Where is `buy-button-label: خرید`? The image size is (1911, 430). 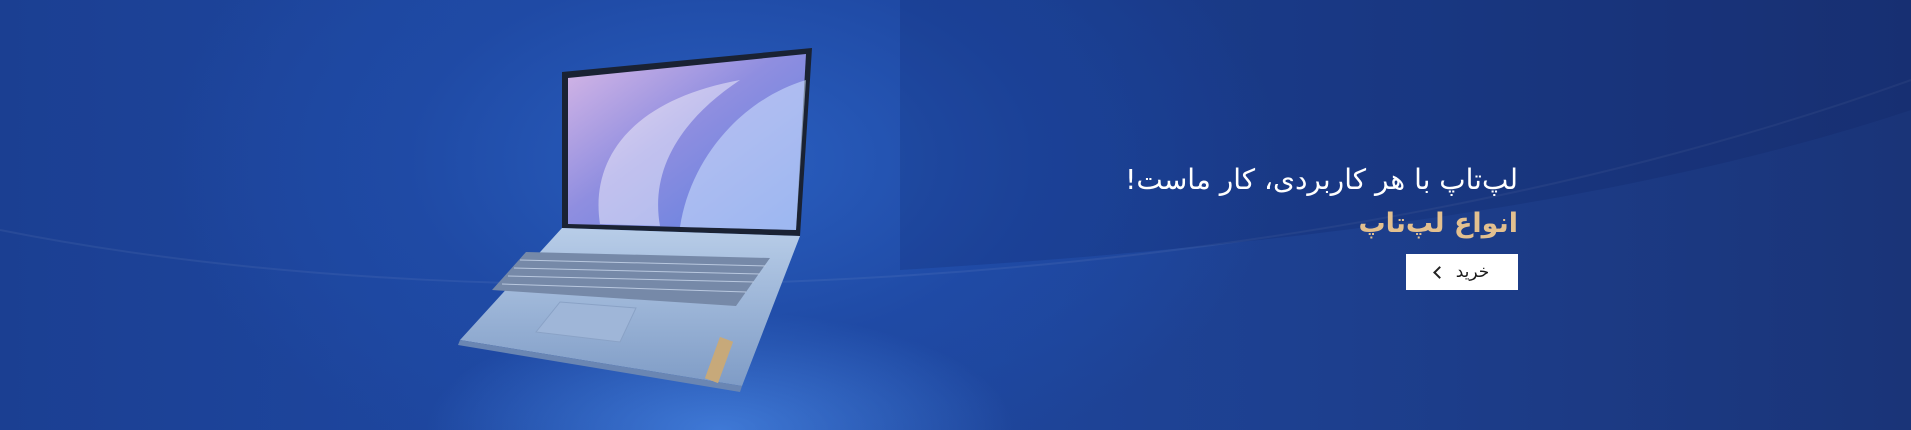
buy-button-label: خرید is located at coordinates (1472, 272).